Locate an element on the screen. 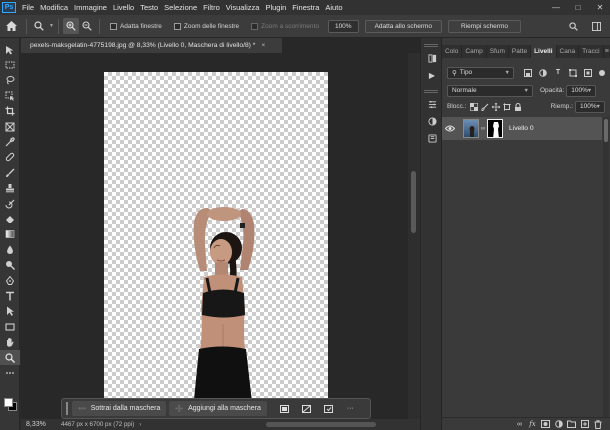 The width and height of the screenshot is (610, 430). vertical-scrollbar is located at coordinates (414, 236).